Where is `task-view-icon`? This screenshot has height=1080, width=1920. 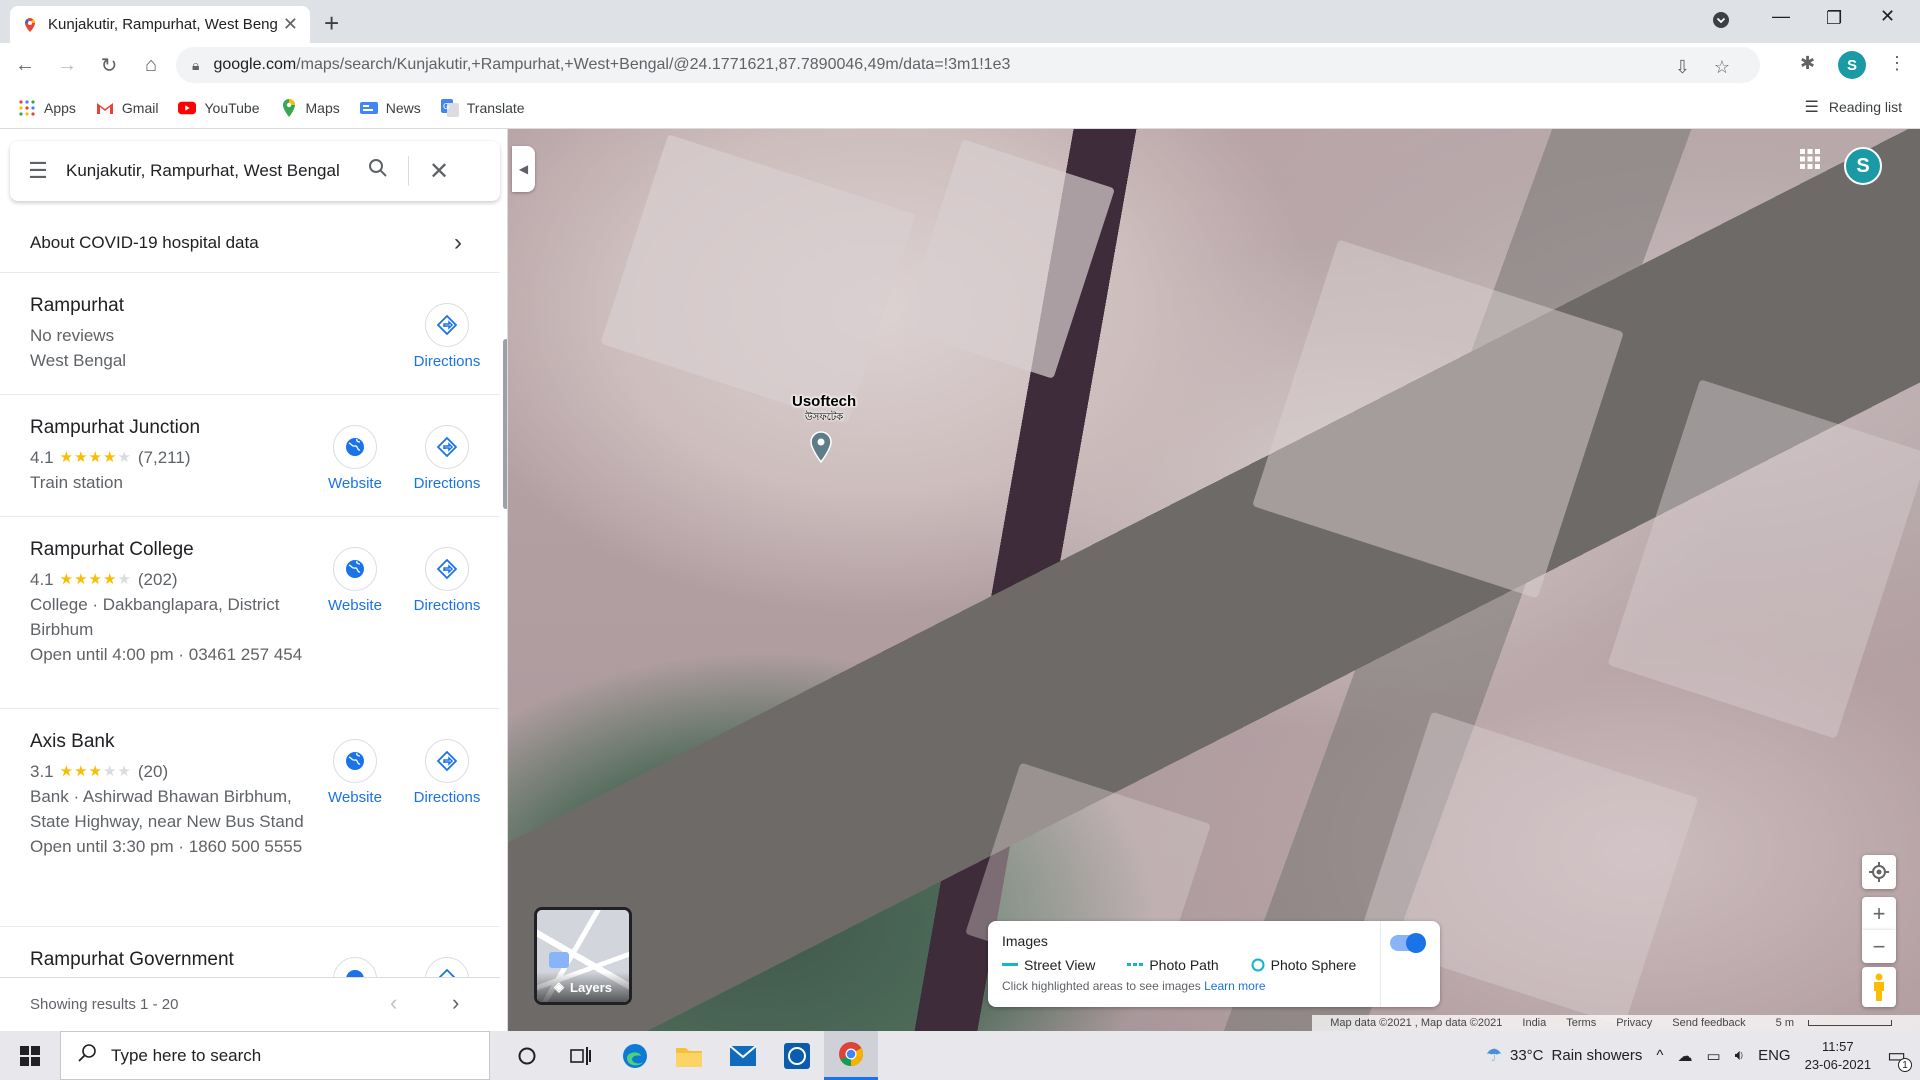 task-view-icon is located at coordinates (581, 1055).